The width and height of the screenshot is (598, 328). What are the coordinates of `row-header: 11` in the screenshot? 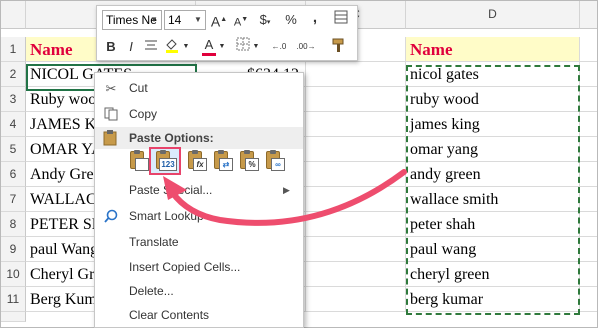 It's located at (13, 299).